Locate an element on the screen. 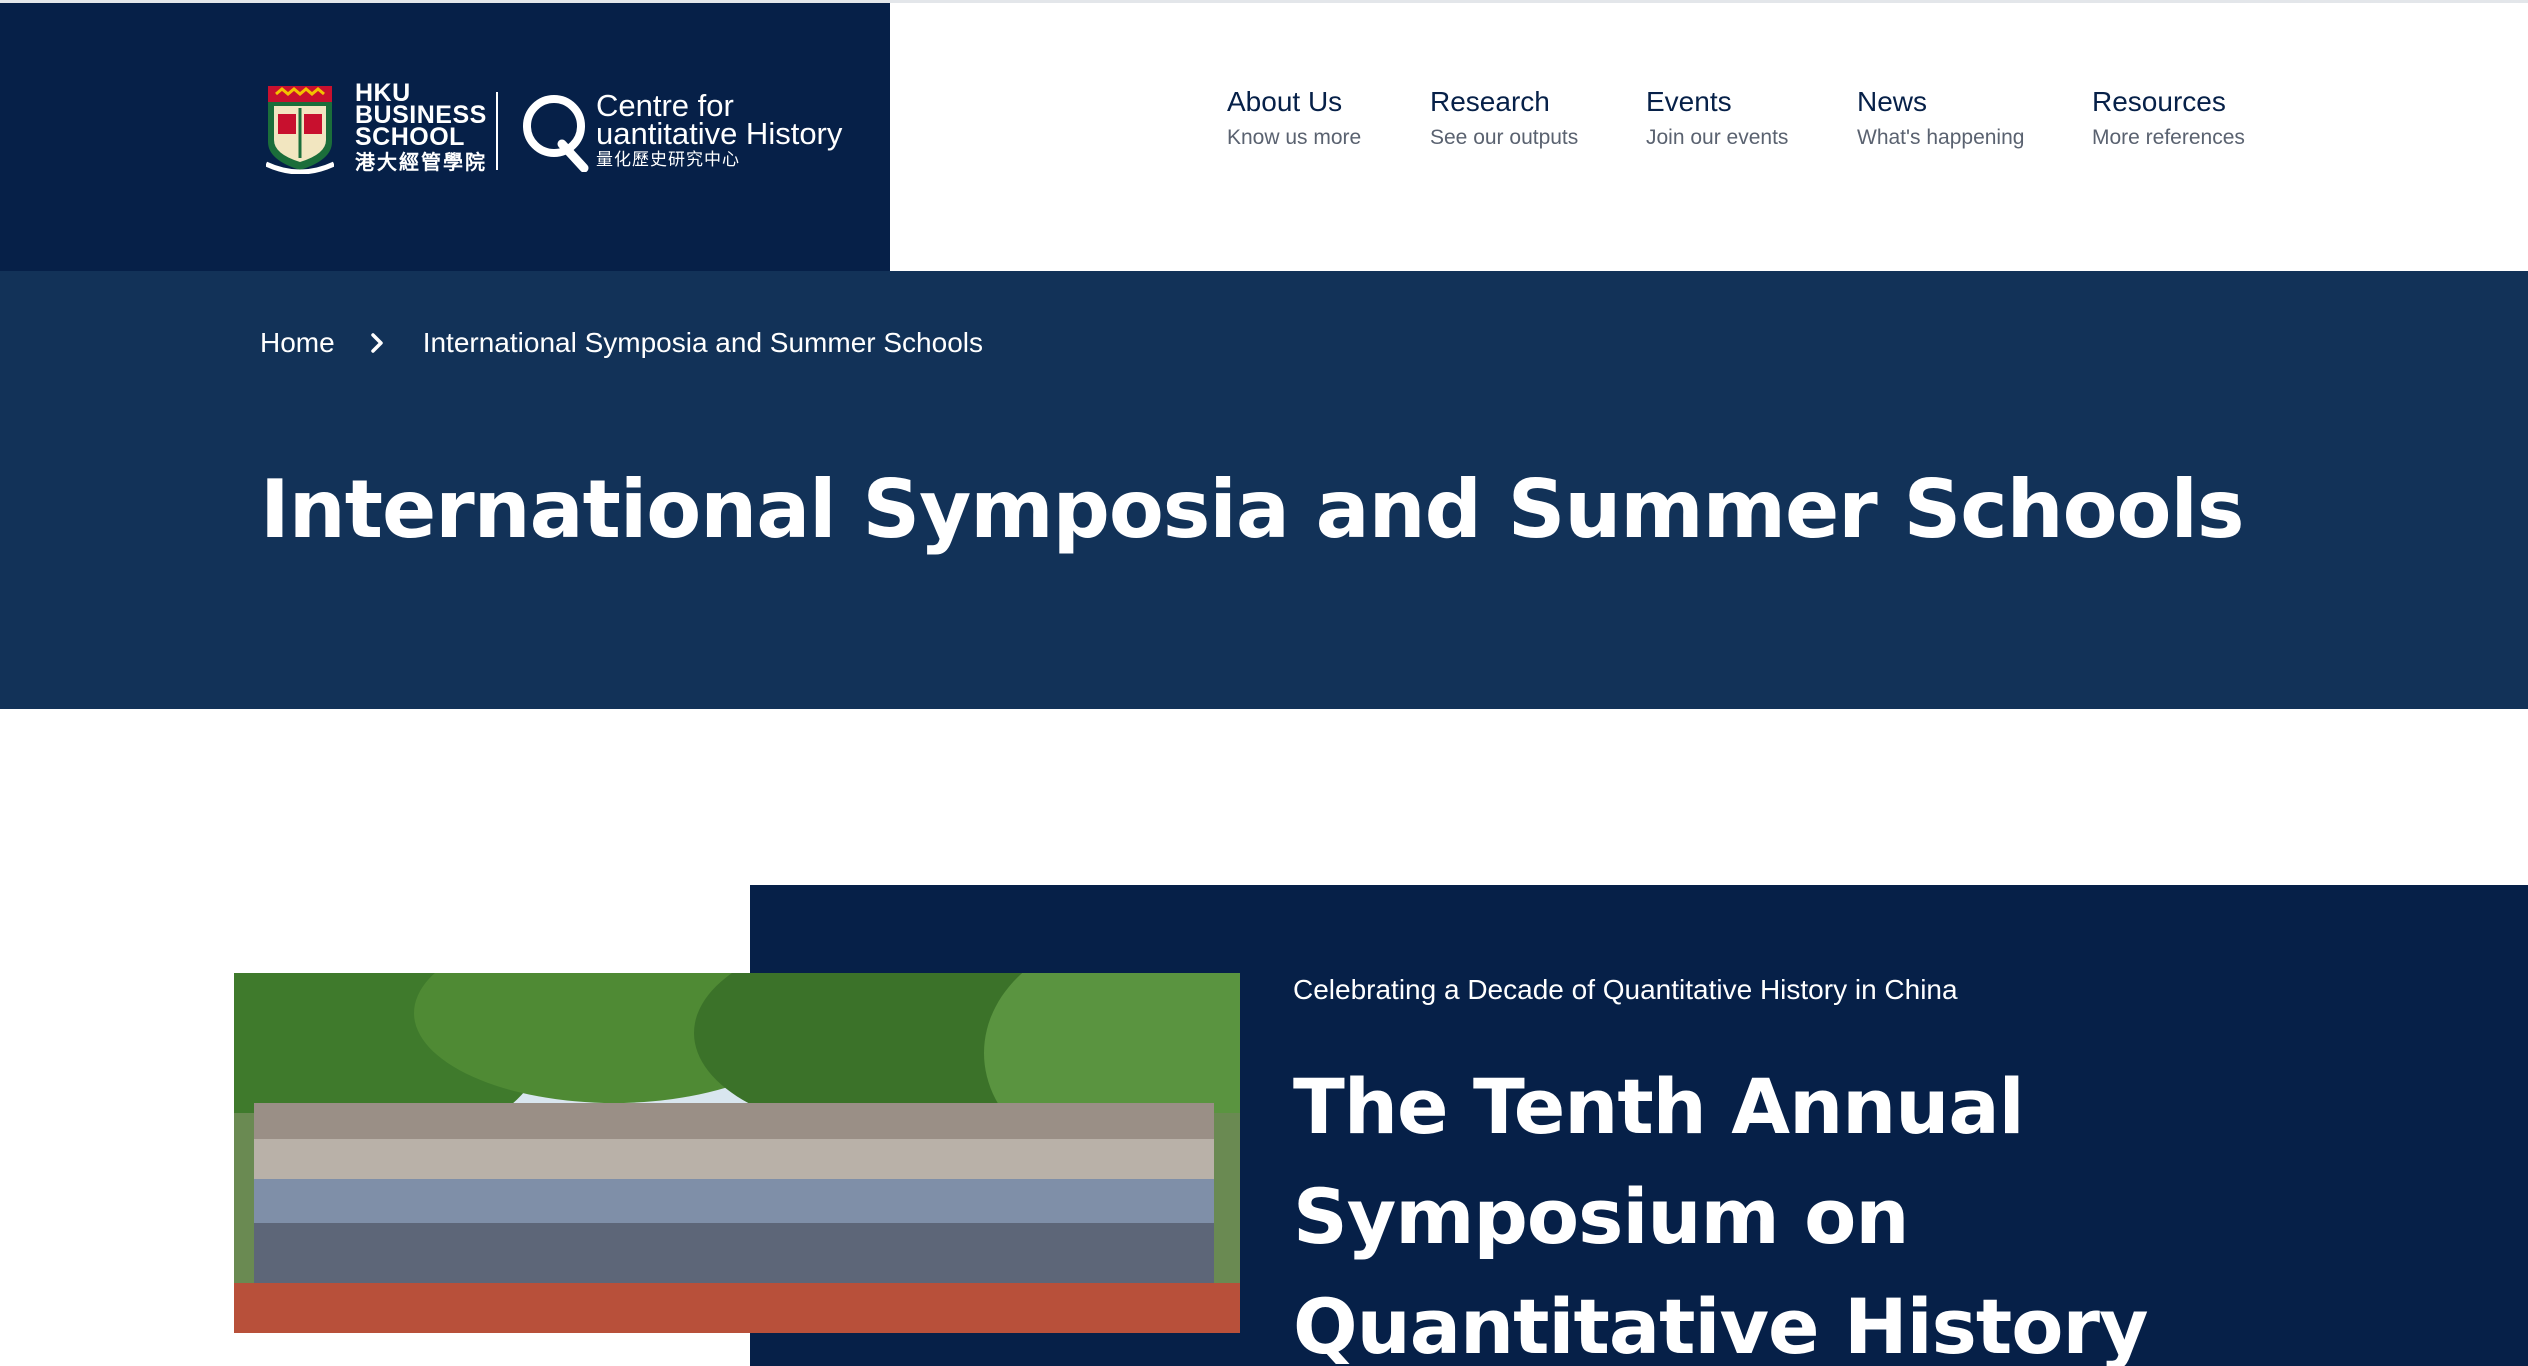 This screenshot has width=2528, height=1366. nav-label: About Us is located at coordinates (1285, 101).